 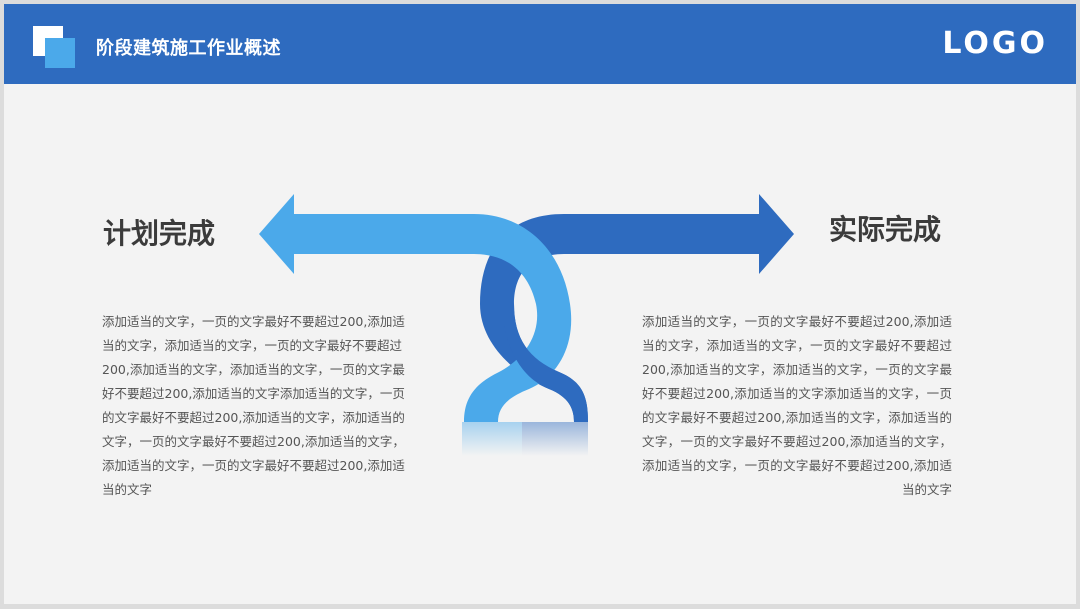 What do you see at coordinates (159, 233) in the screenshot?
I see `left-heading: 计划完成` at bounding box center [159, 233].